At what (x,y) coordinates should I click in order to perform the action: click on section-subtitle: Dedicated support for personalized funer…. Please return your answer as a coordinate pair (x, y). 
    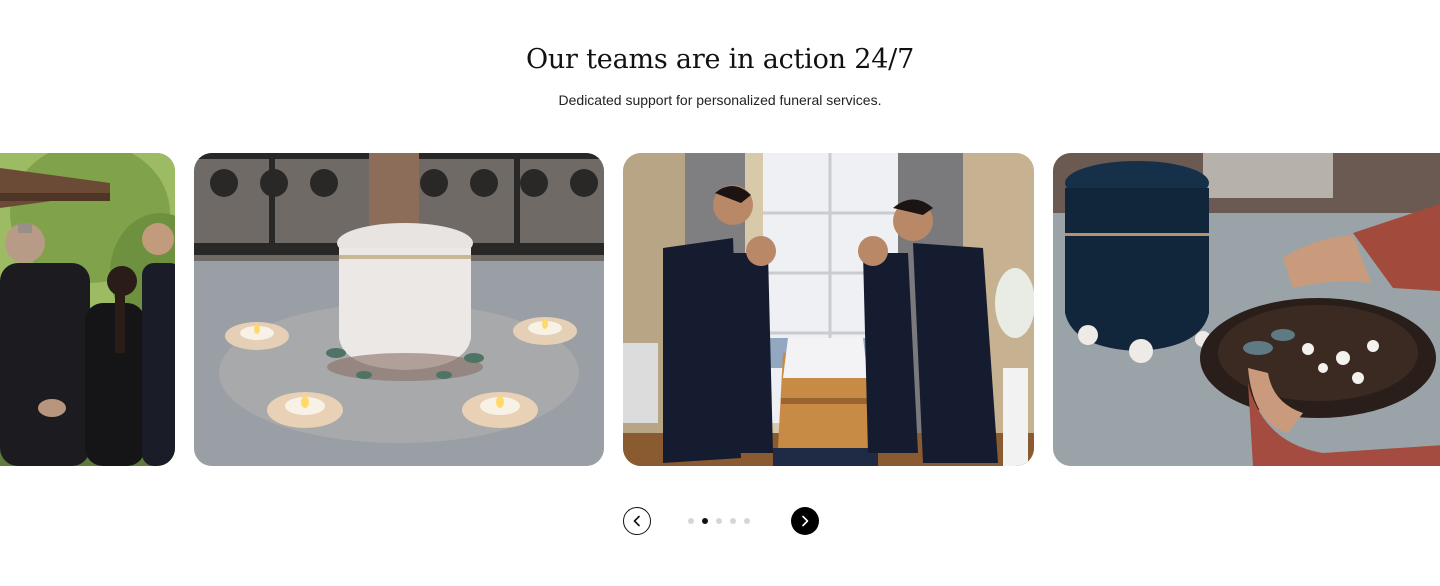
    Looking at the image, I should click on (720, 100).